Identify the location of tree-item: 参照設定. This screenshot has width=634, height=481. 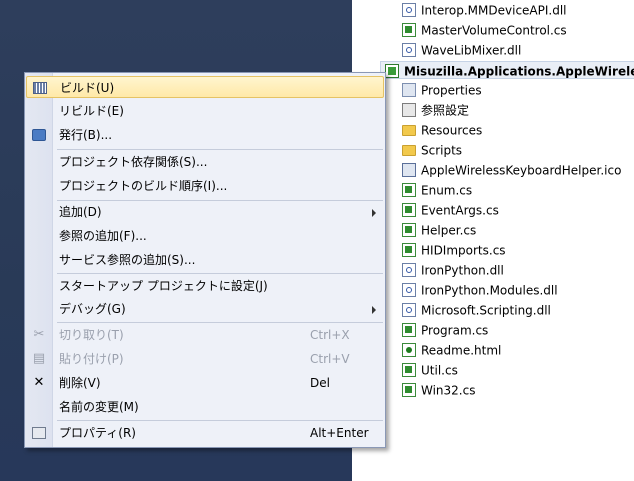
(435, 110).